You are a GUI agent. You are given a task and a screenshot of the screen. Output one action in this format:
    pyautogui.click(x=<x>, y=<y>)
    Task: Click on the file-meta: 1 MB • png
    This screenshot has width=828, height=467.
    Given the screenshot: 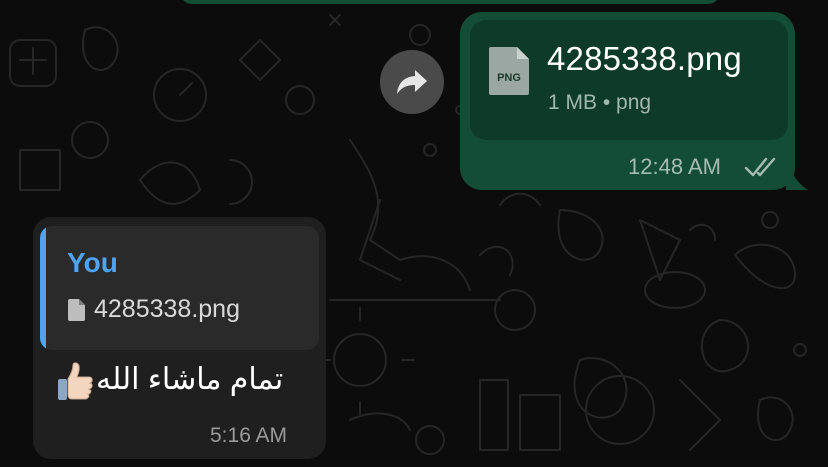 What is the action you would take?
    pyautogui.click(x=600, y=102)
    